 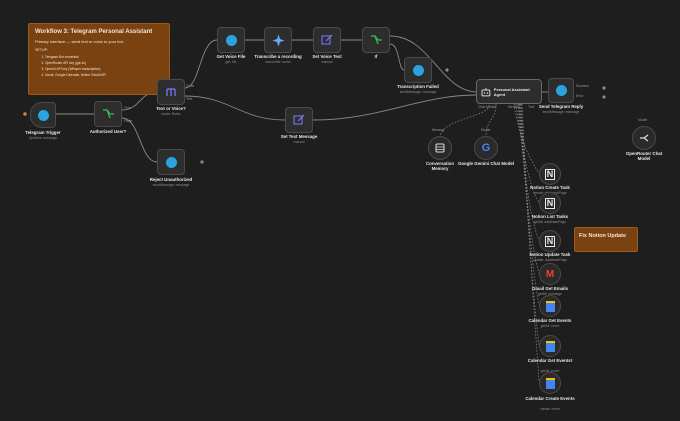 I want to click on sparkle-icon, so click(x=278, y=40).